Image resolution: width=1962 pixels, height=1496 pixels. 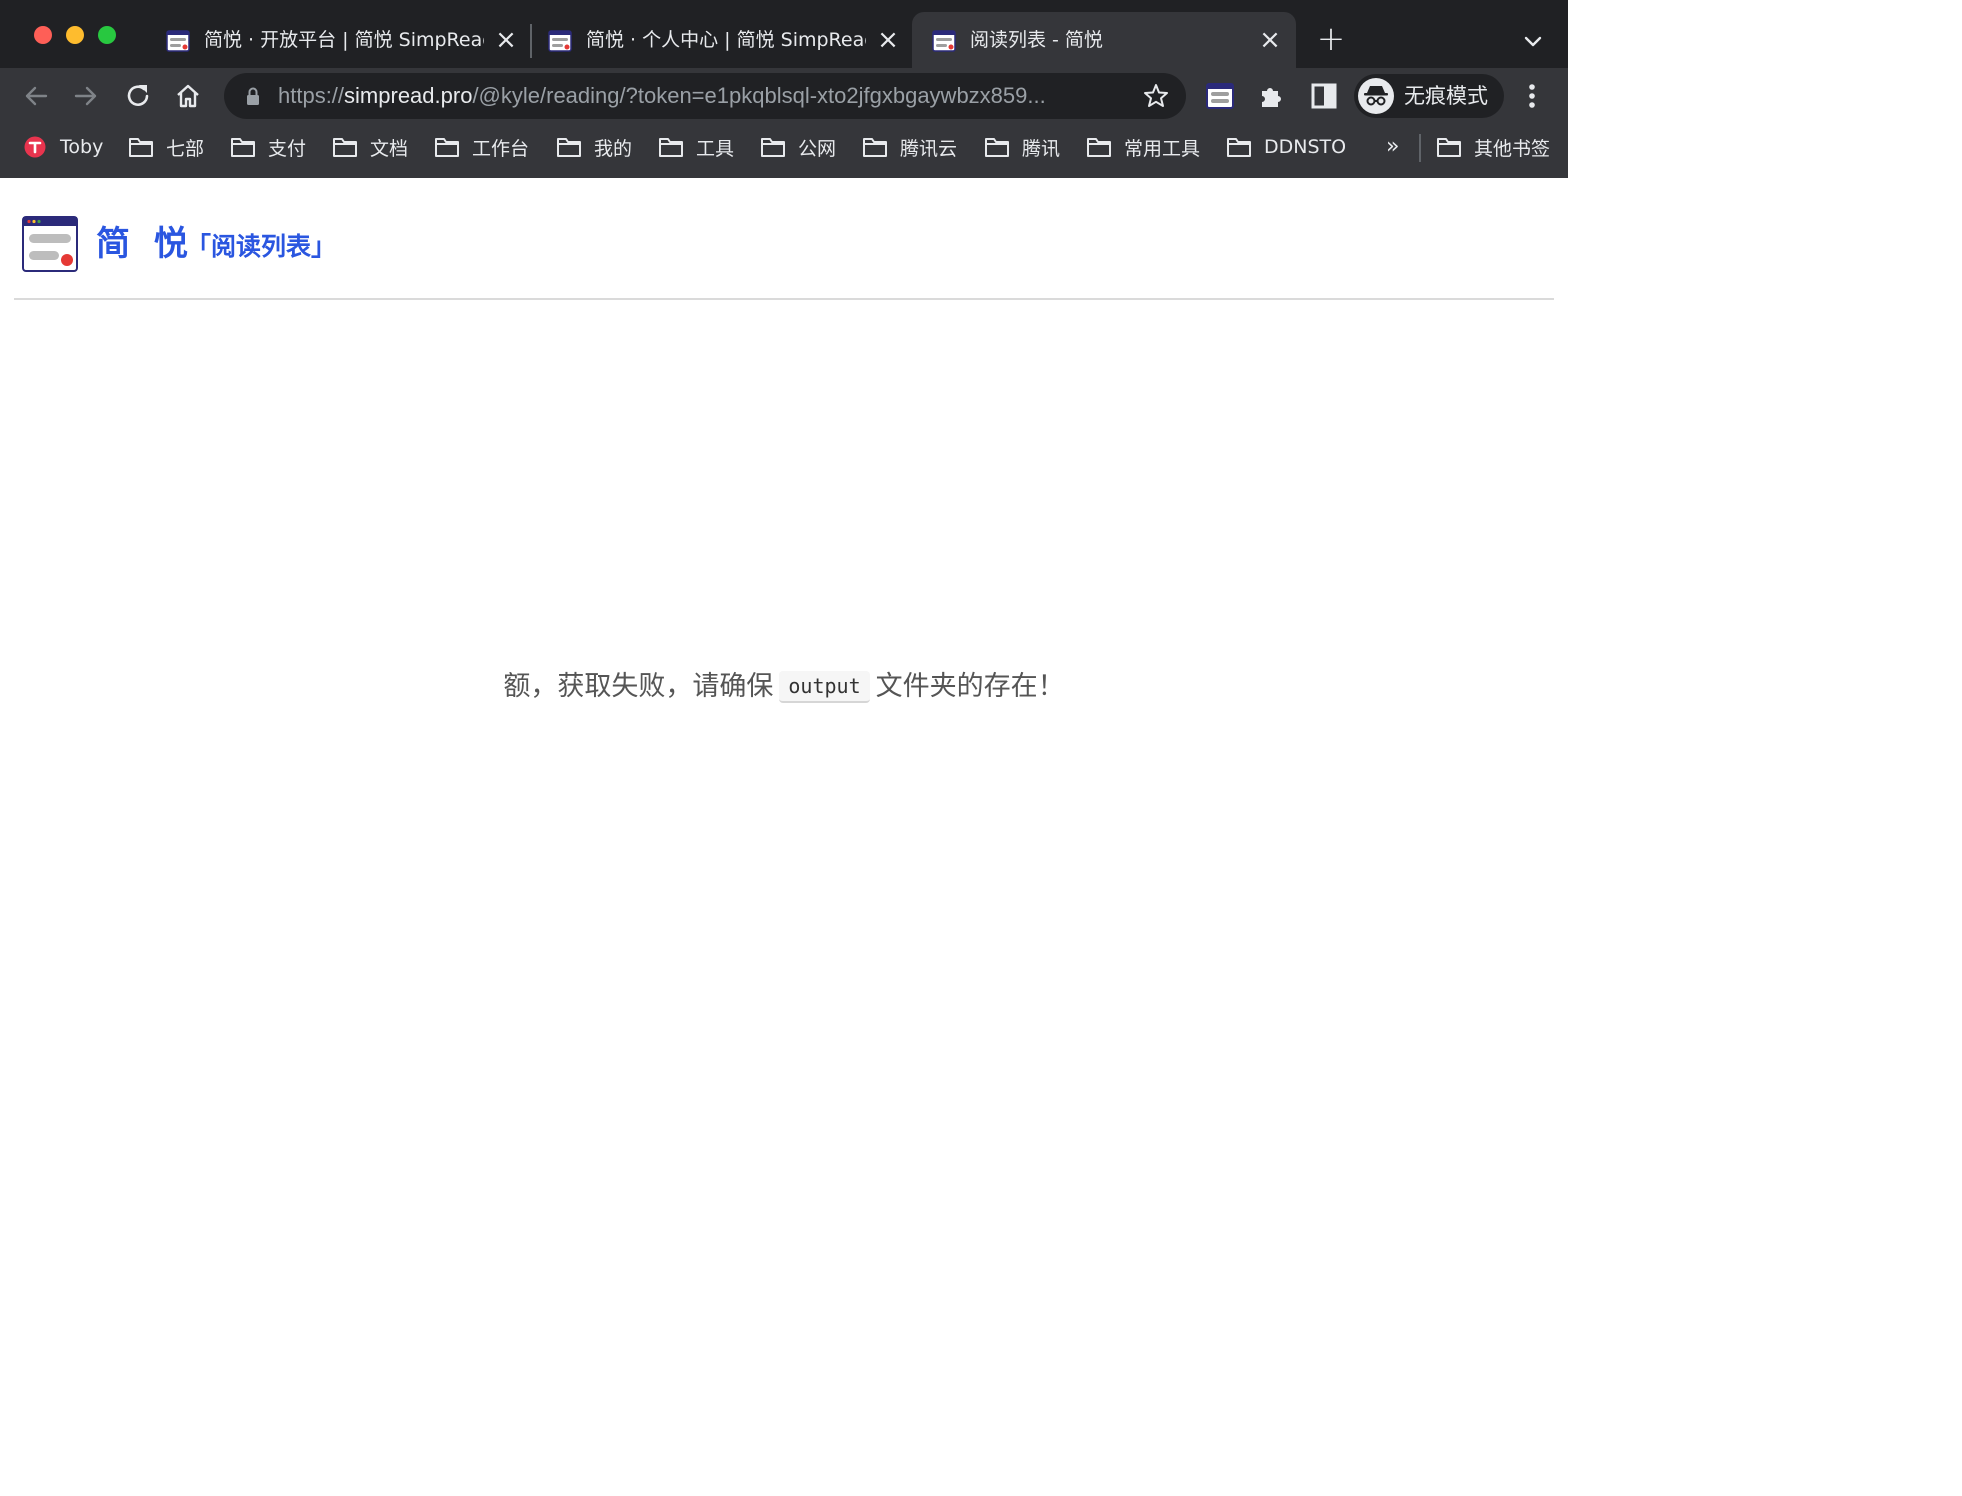 I want to click on url-scheme: https://, so click(x=311, y=95).